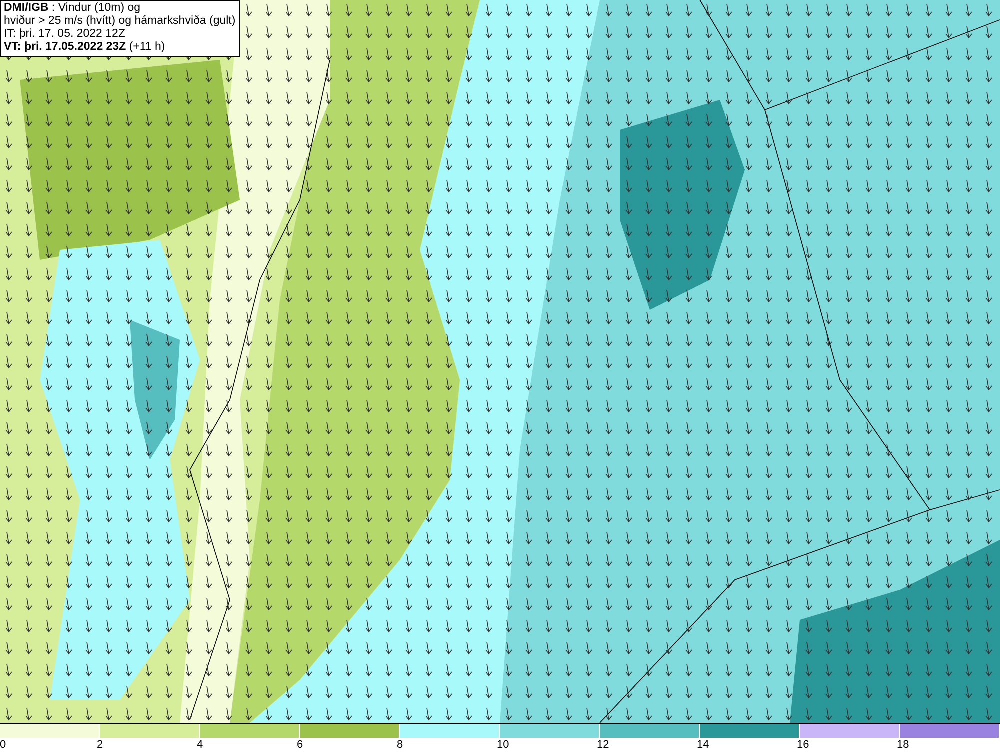 The image size is (1000, 753). What do you see at coordinates (603, 745) in the screenshot?
I see `legend-tick-label: 12` at bounding box center [603, 745].